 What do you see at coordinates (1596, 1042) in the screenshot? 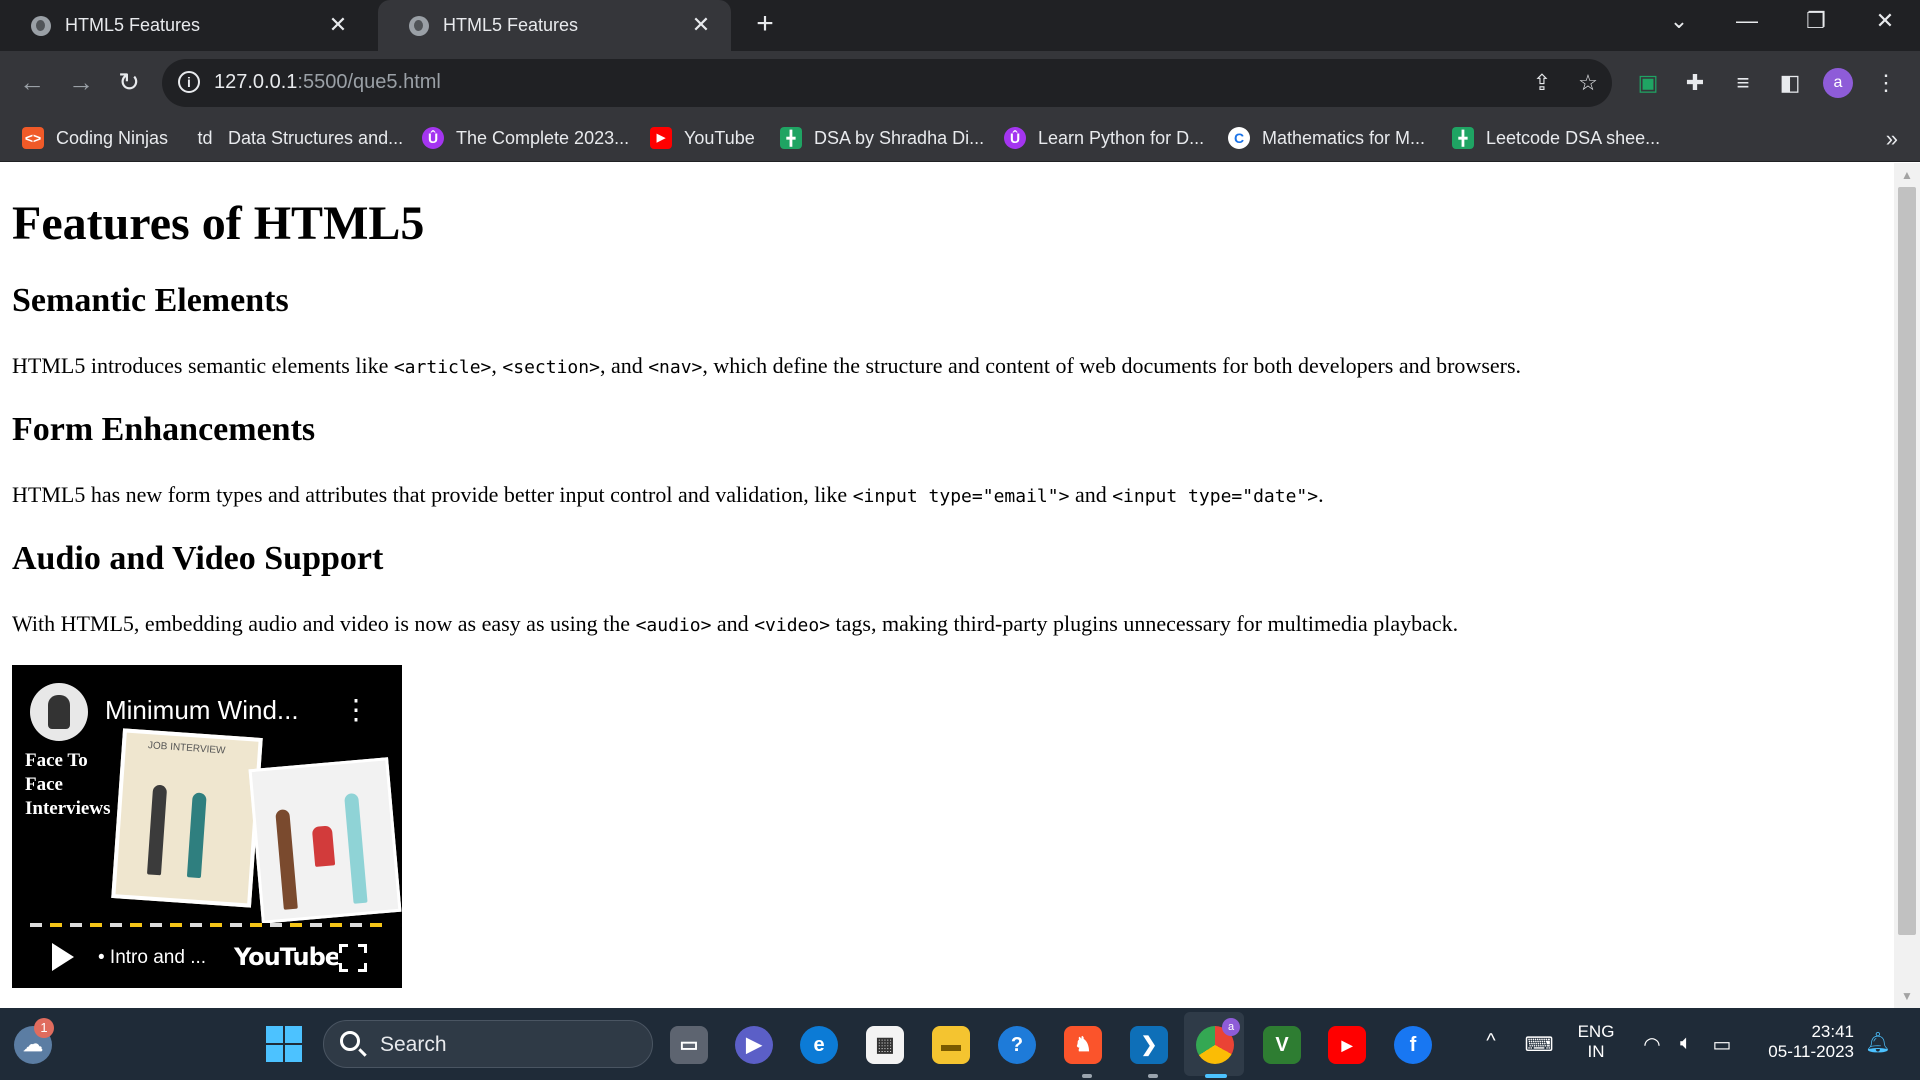
I see `language-indicator: ENG IN` at bounding box center [1596, 1042].